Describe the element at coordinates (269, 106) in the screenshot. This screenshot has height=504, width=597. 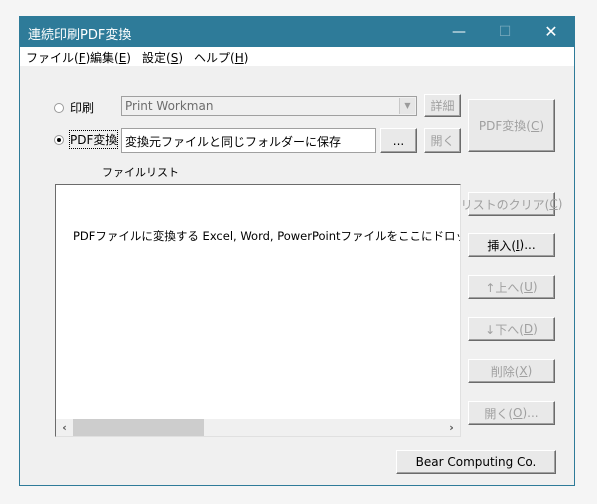
I see `printer-select: Print Workman ▼` at that location.